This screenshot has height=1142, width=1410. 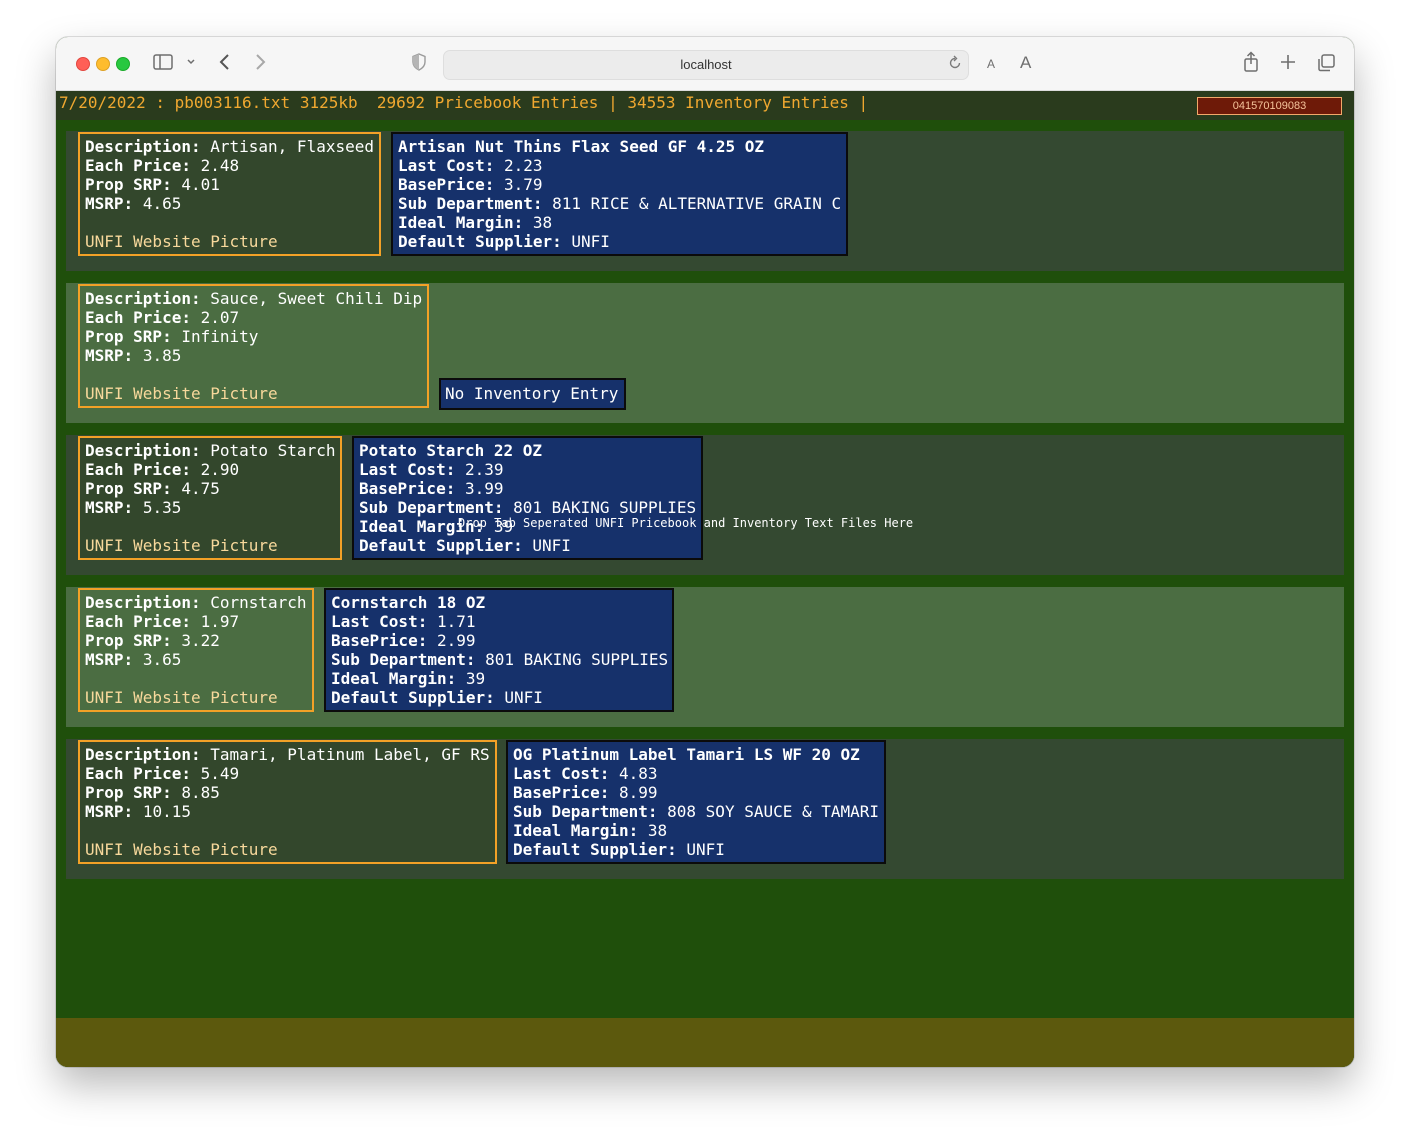 I want to click on each-price-value: 1.97, so click(x=220, y=621).